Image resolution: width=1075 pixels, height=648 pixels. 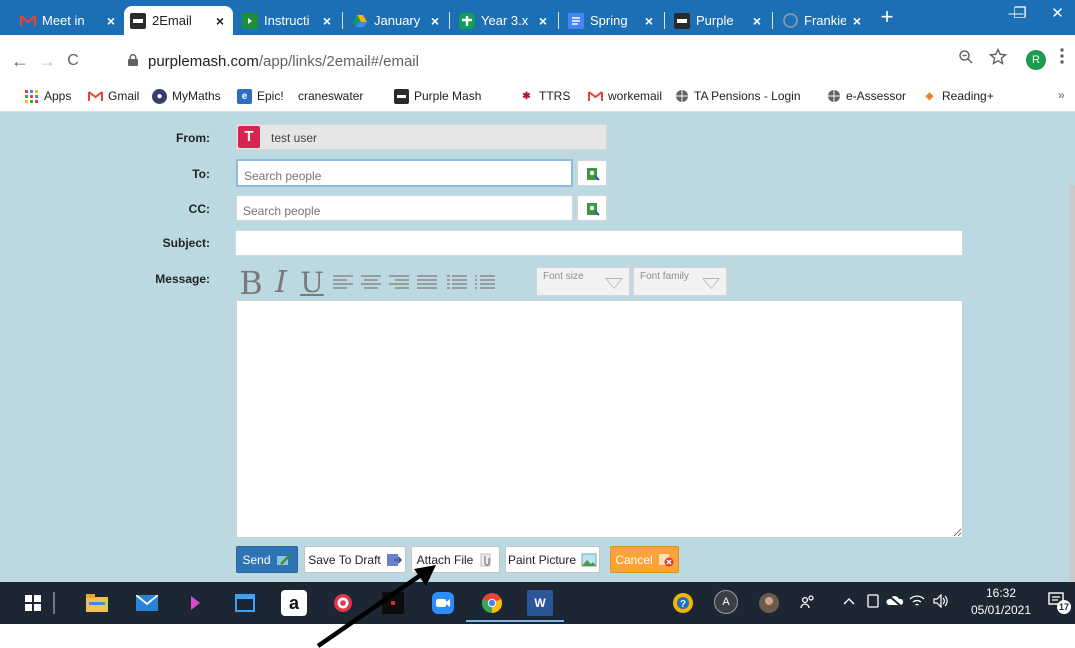 I want to click on bookmark-ta-pensions: TA Pensions - Login, so click(x=737, y=96).